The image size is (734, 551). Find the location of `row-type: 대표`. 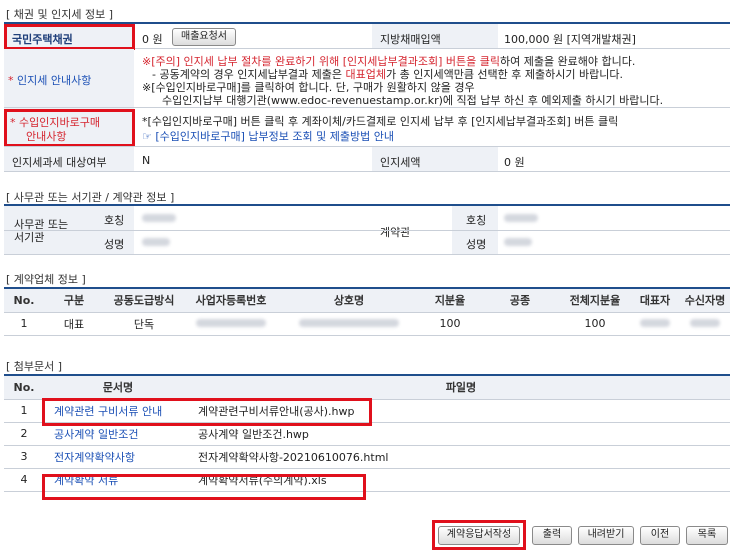

row-type: 대표 is located at coordinates (74, 324).